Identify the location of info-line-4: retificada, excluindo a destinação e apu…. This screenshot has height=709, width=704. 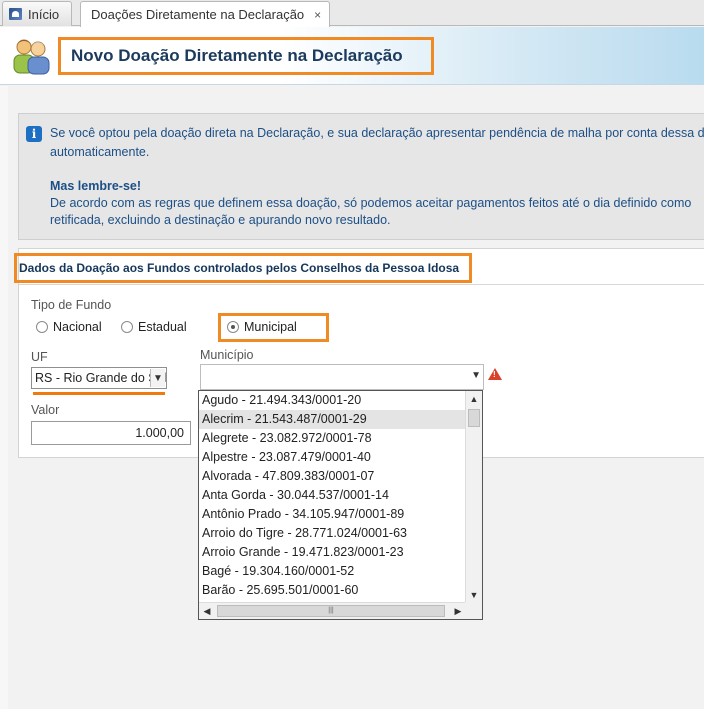
(220, 220).